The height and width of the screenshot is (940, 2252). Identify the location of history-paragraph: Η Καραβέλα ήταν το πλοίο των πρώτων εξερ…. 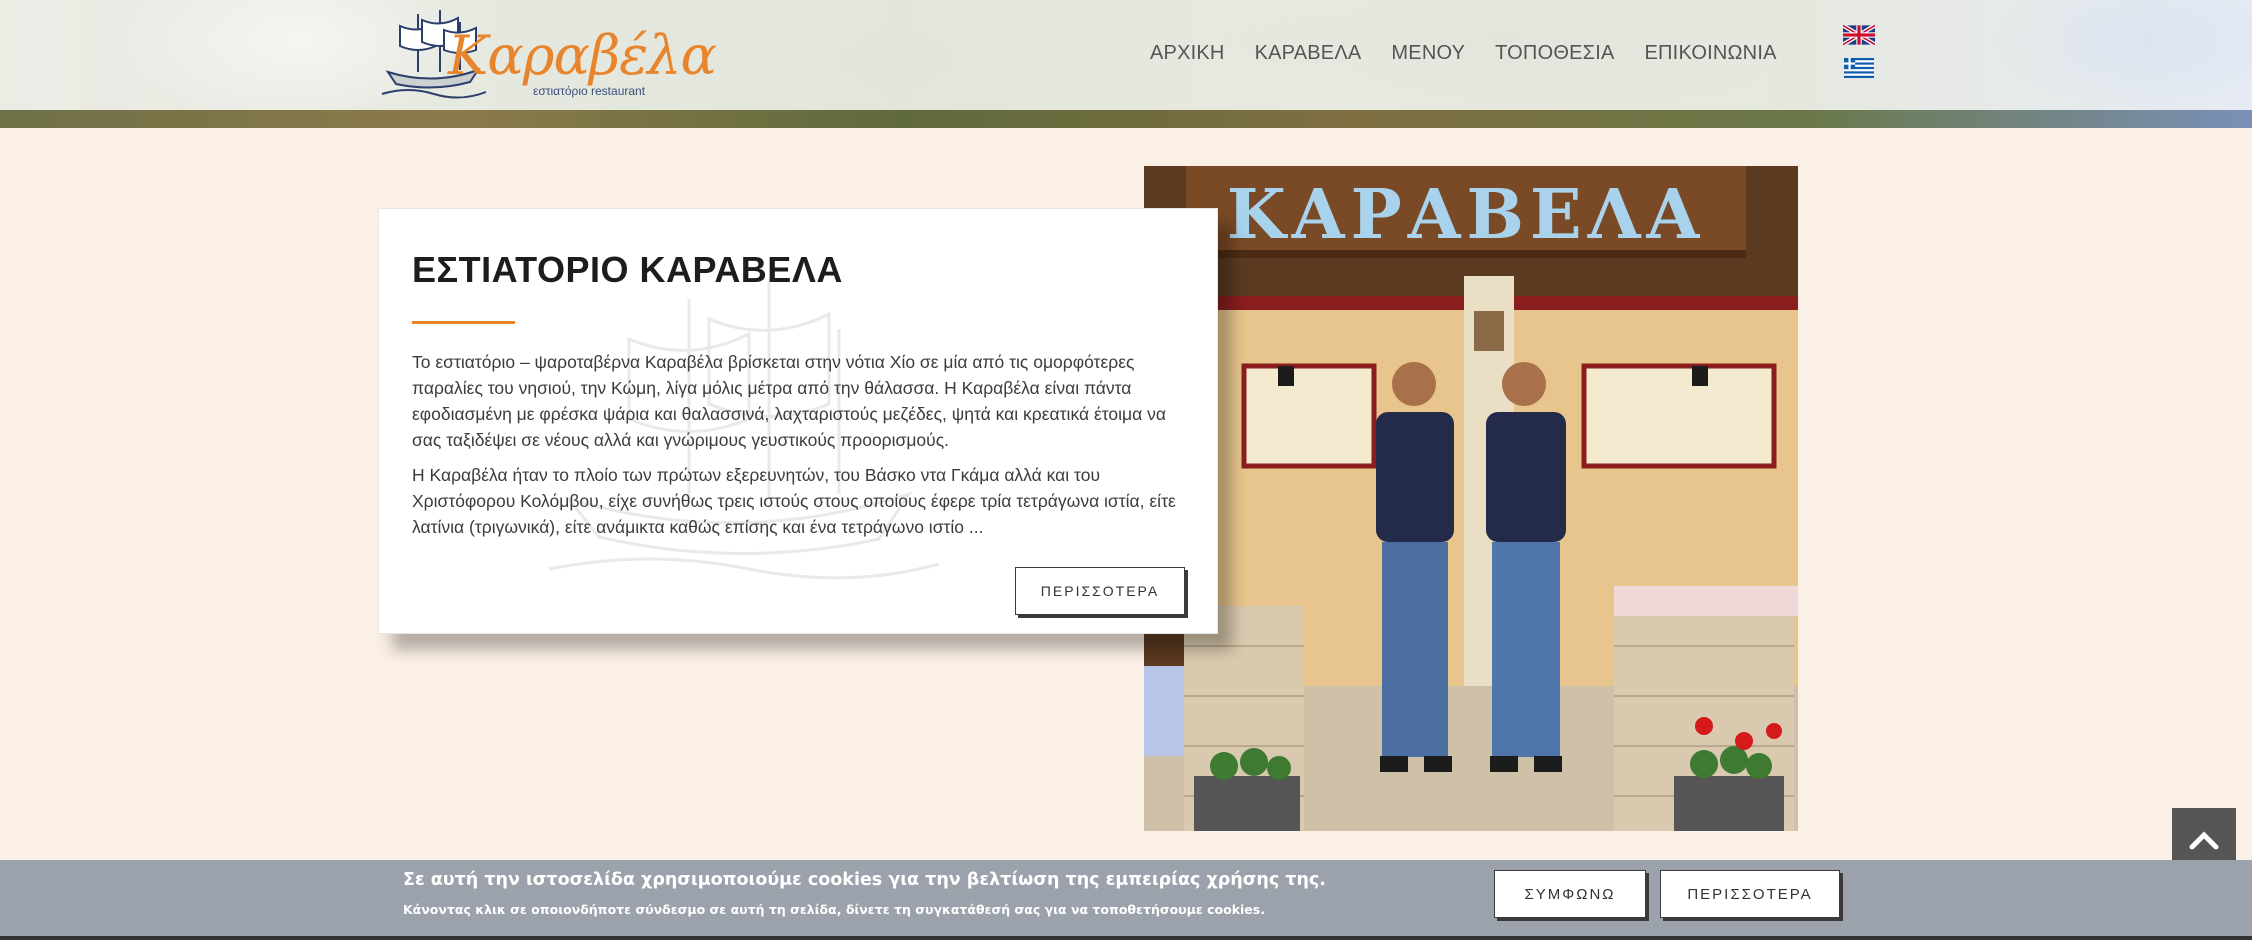
(794, 501).